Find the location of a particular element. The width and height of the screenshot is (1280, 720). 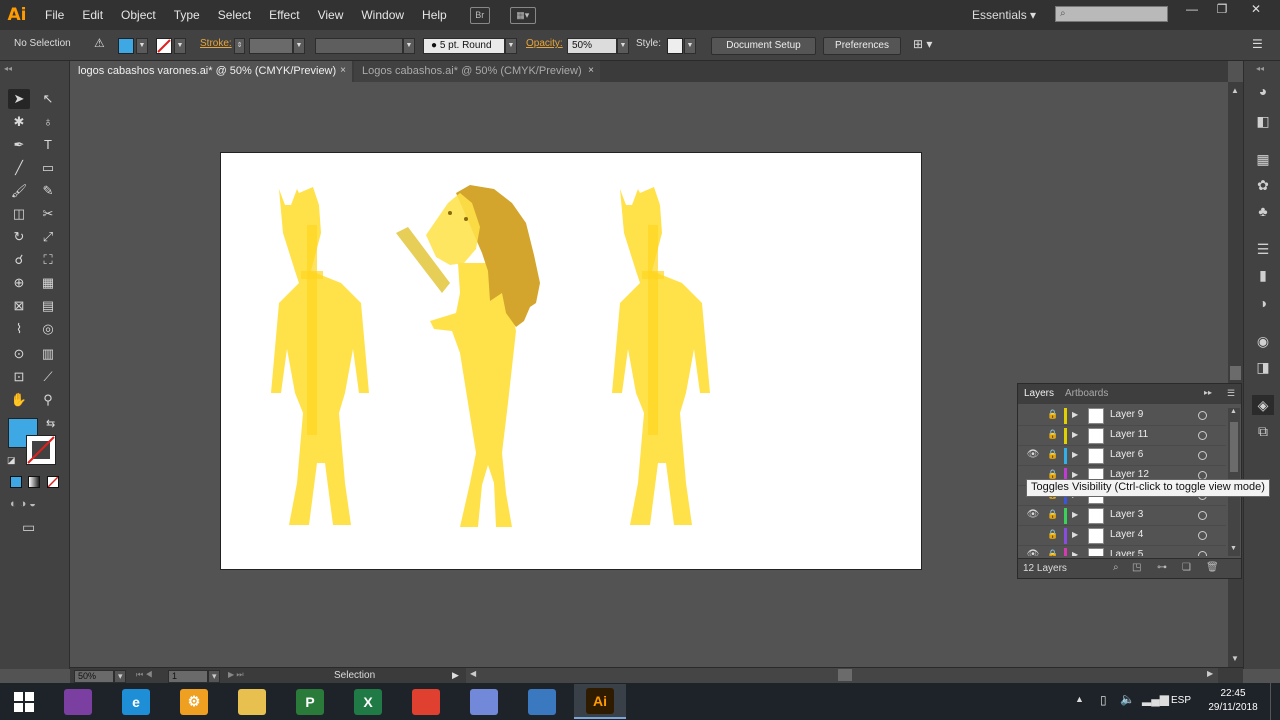

rectangle-tool-icon: ▭ is located at coordinates (48, 168).